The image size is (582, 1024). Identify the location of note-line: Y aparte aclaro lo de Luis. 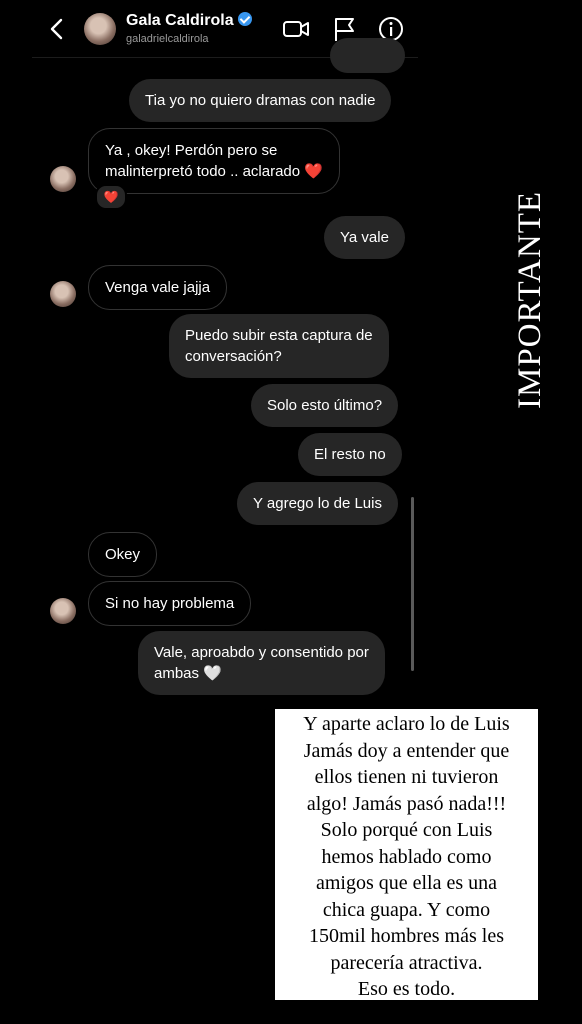
(406, 724).